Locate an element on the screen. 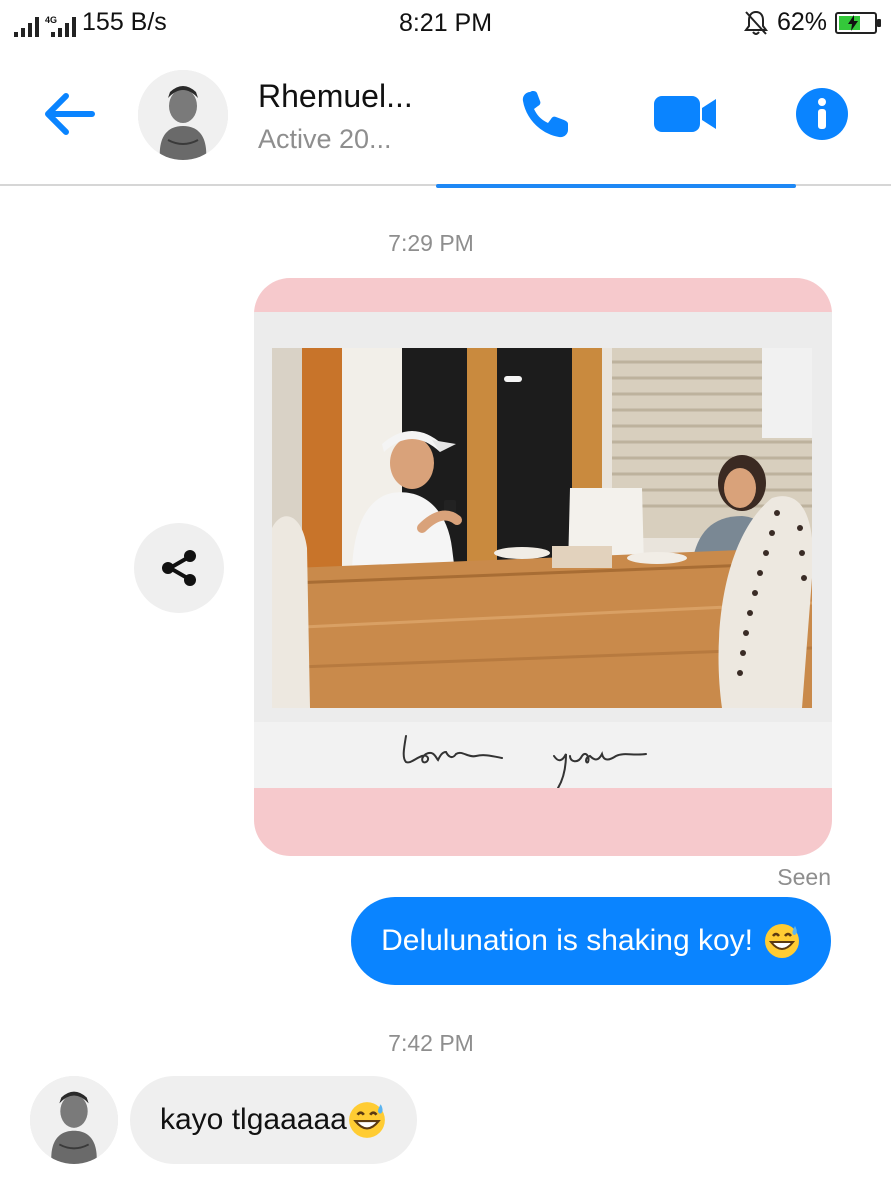  photo-caption-area is located at coordinates (543, 755).